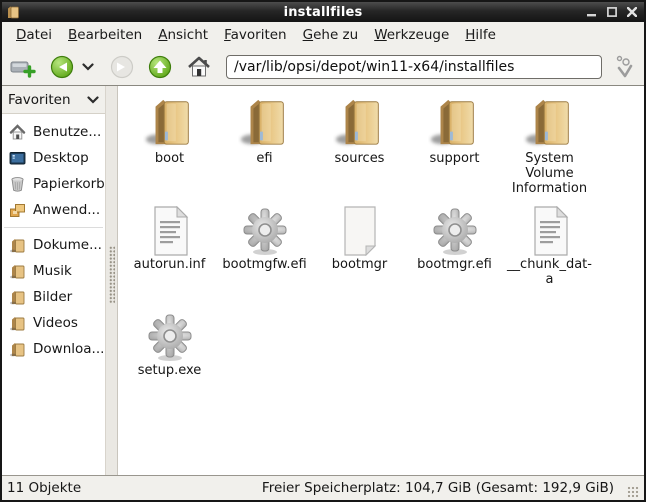  I want to click on minimize-button, so click(591, 12).